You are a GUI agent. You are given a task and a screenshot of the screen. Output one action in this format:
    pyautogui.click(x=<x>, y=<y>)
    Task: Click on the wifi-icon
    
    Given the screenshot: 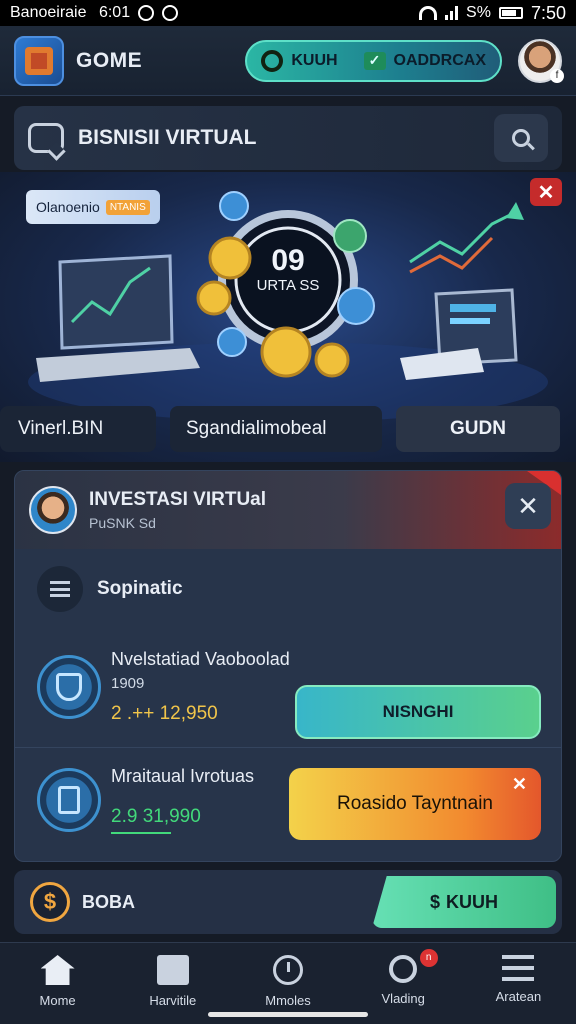 What is the action you would take?
    pyautogui.click(x=428, y=13)
    